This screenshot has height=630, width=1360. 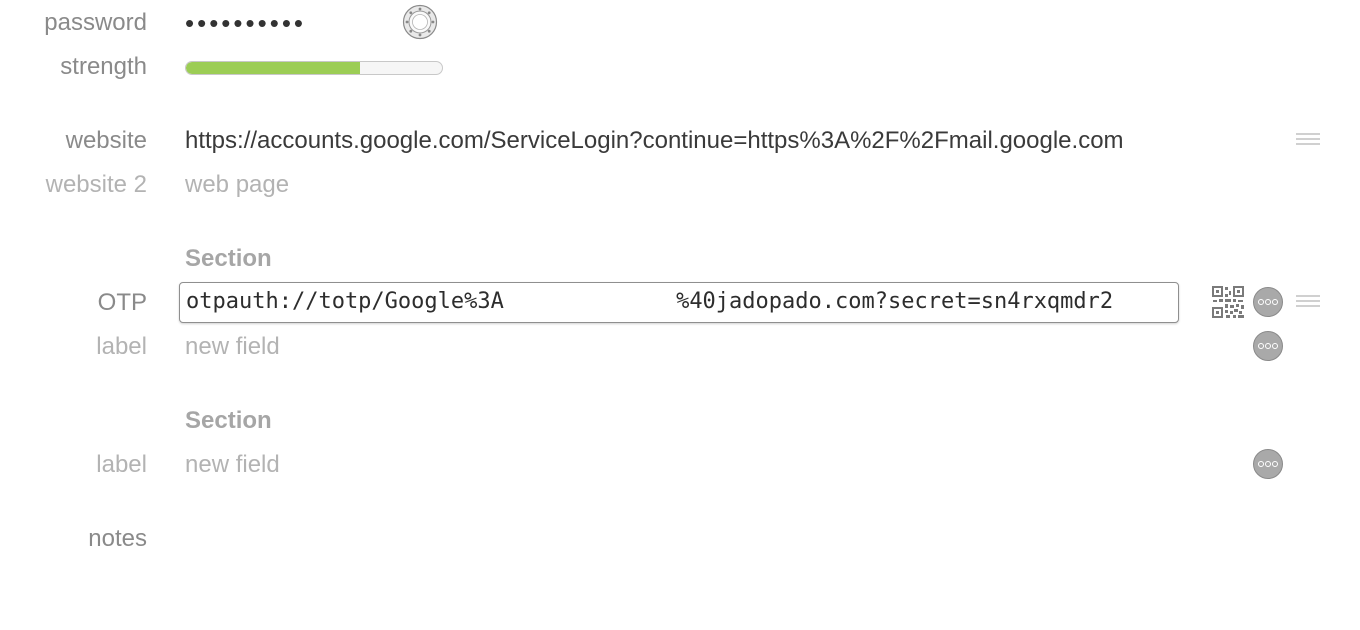 I want to click on qr-code-icon, so click(x=1228, y=302).